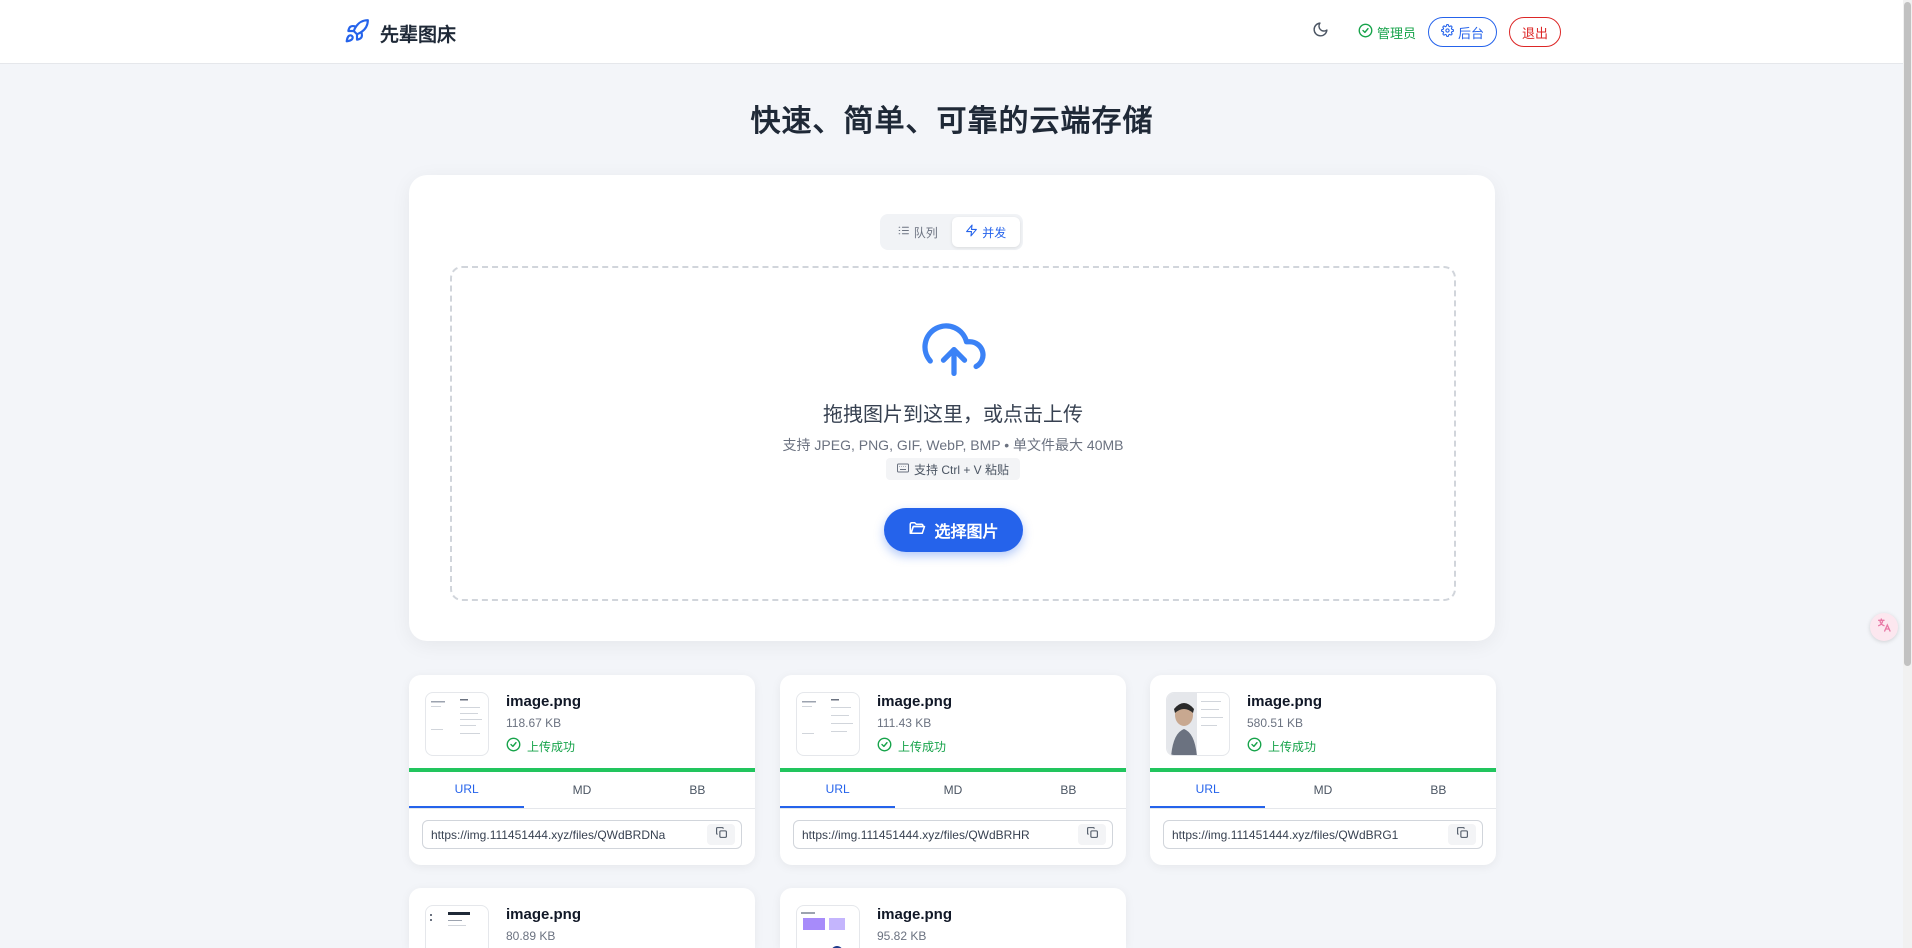  I want to click on logout-button: 退出, so click(1535, 32).